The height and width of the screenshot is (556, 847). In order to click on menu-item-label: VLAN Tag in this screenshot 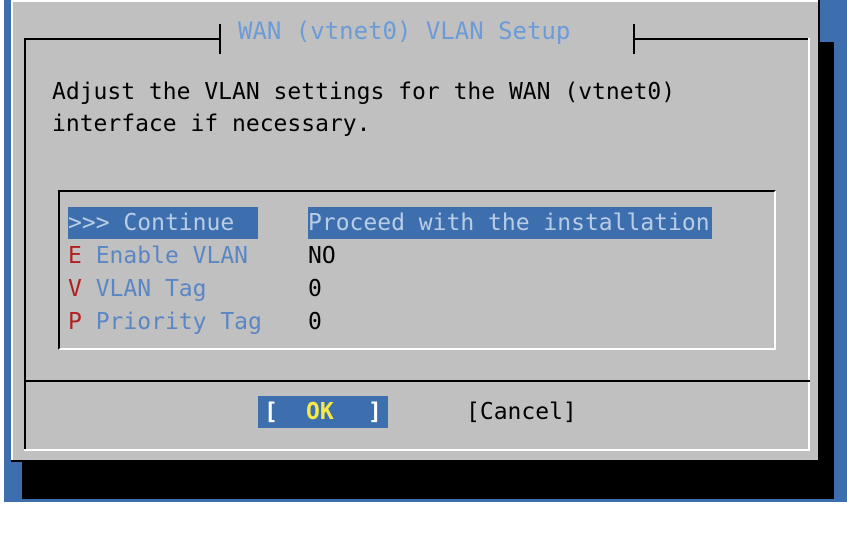, I will do `click(144, 289)`.